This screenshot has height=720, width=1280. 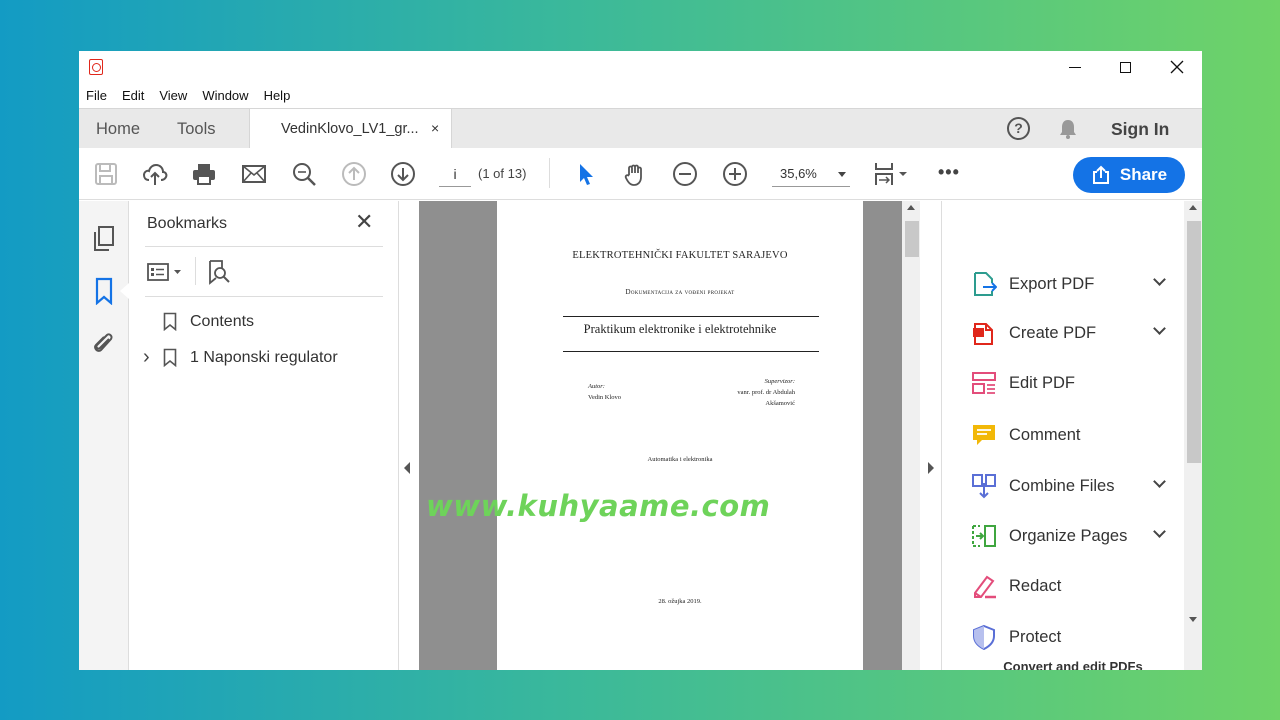 I want to click on hand-tool-icon, so click(x=635, y=174).